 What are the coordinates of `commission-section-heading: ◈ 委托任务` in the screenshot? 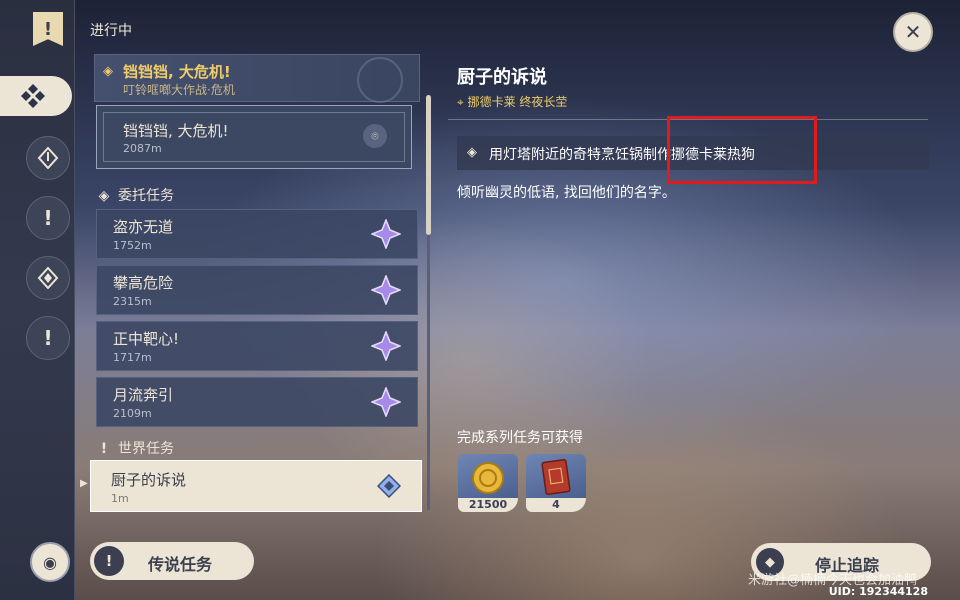 It's located at (135, 195).